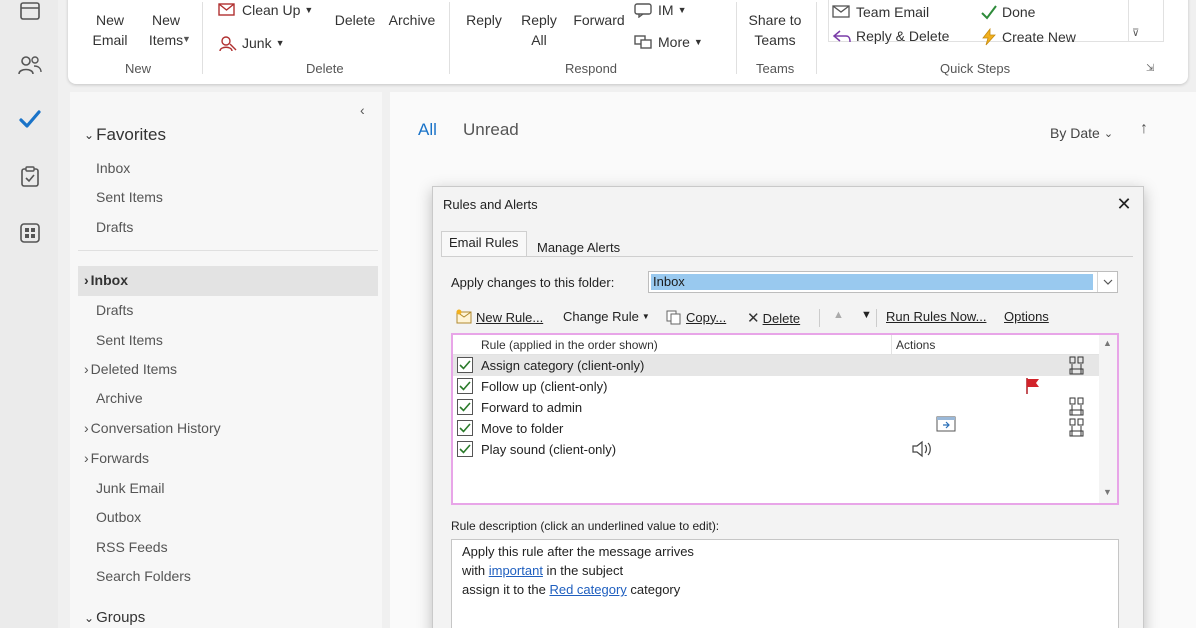 This screenshot has width=1196, height=628. Describe the element at coordinates (114, 227) in the screenshot. I see `favorite-drafts: Drafts` at that location.